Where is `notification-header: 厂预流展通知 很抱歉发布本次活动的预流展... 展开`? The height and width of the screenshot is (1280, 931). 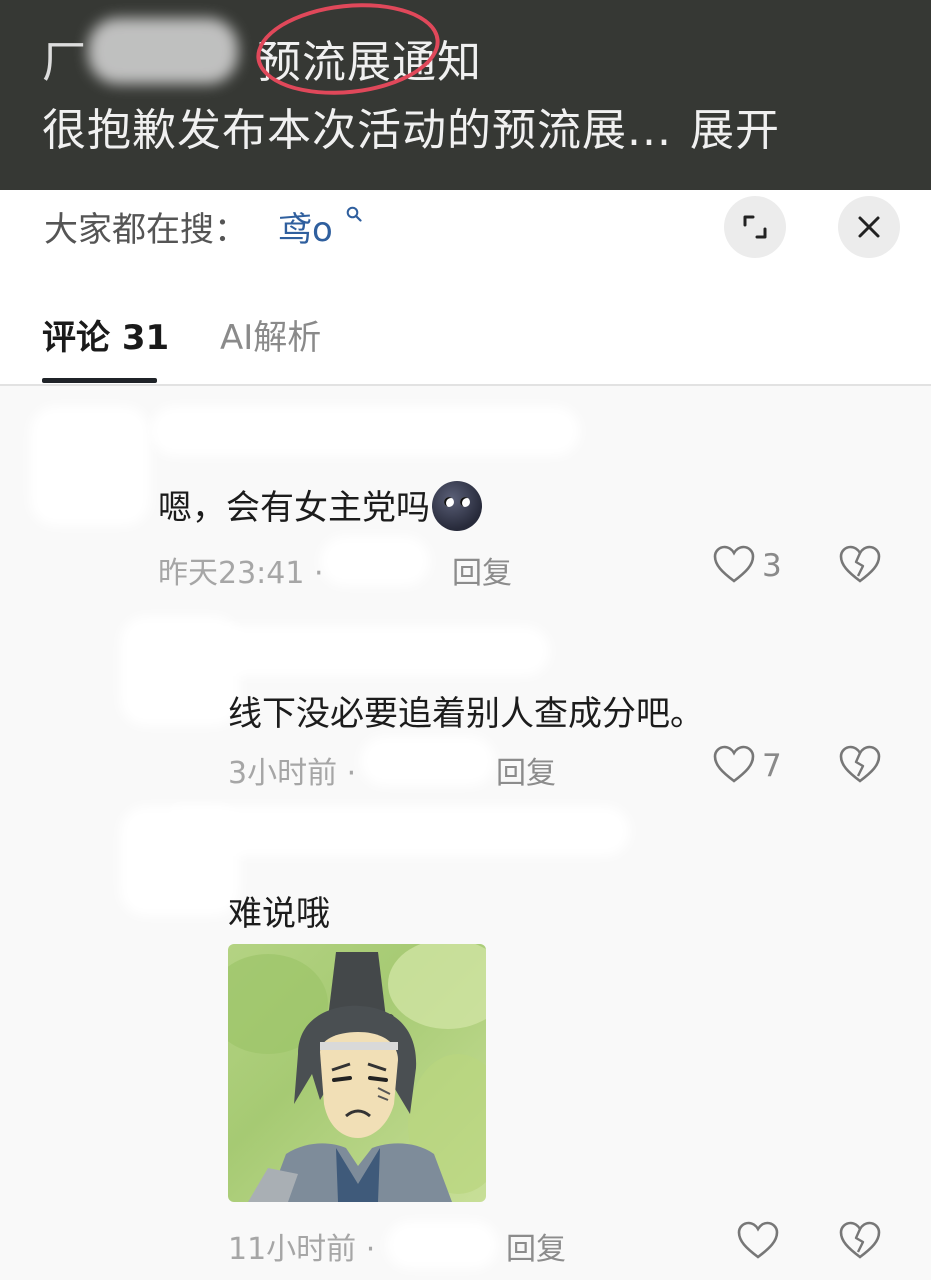 notification-header: 厂预流展通知 很抱歉发布本次活动的预流展... 展开 is located at coordinates (465, 95).